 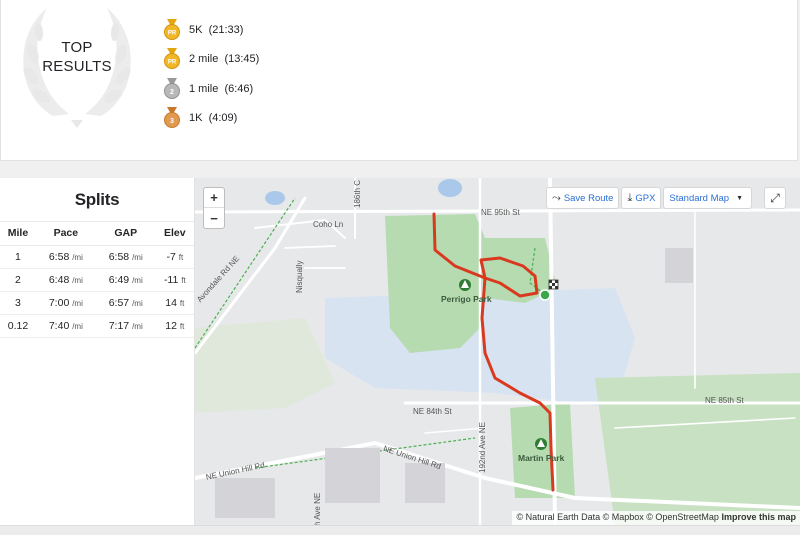 I want to click on bronze-medal-icon: 3, so click(x=172, y=118).